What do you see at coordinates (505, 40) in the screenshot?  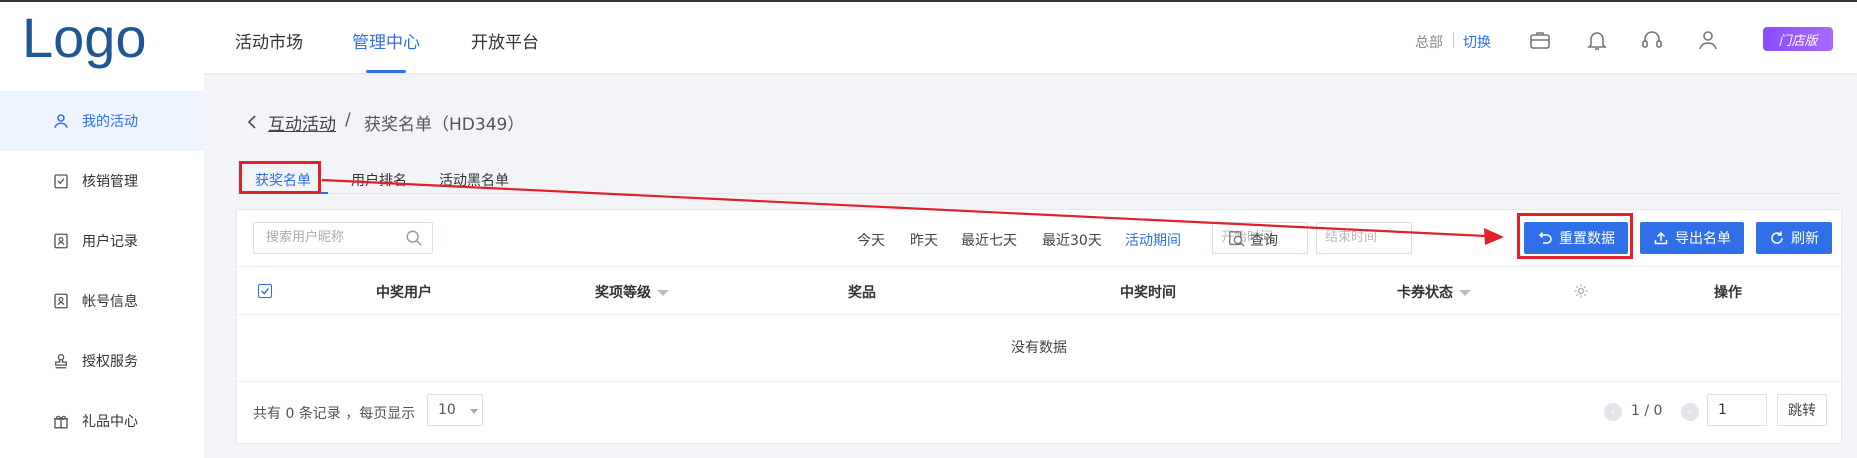 I see `nav-open-platform: 开放平台` at bounding box center [505, 40].